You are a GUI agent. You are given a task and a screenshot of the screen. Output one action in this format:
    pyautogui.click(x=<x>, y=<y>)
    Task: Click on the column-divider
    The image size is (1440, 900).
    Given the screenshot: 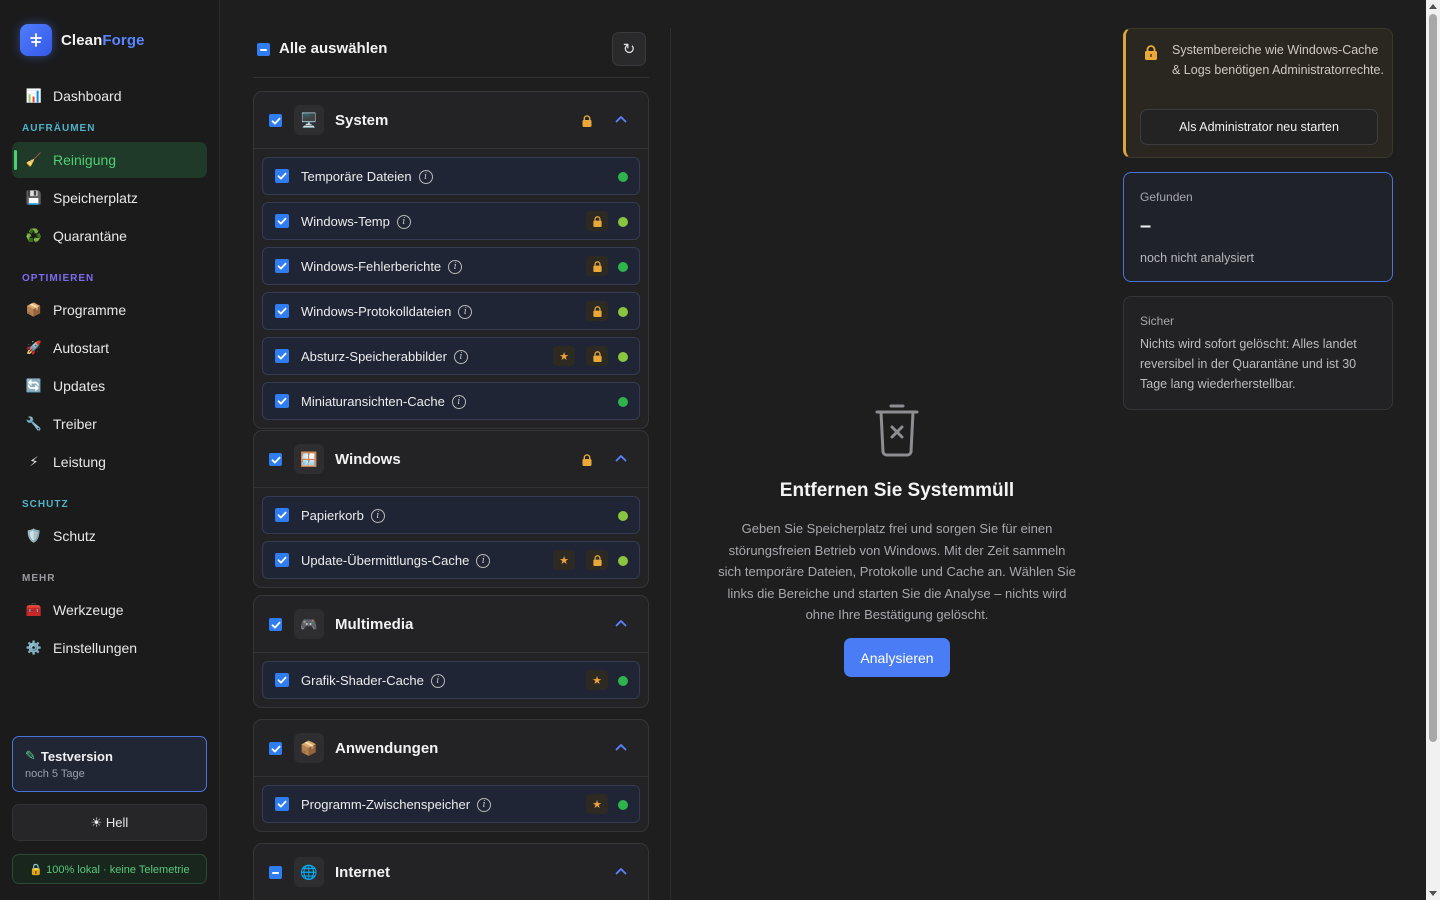 What is the action you would take?
    pyautogui.click(x=670, y=464)
    